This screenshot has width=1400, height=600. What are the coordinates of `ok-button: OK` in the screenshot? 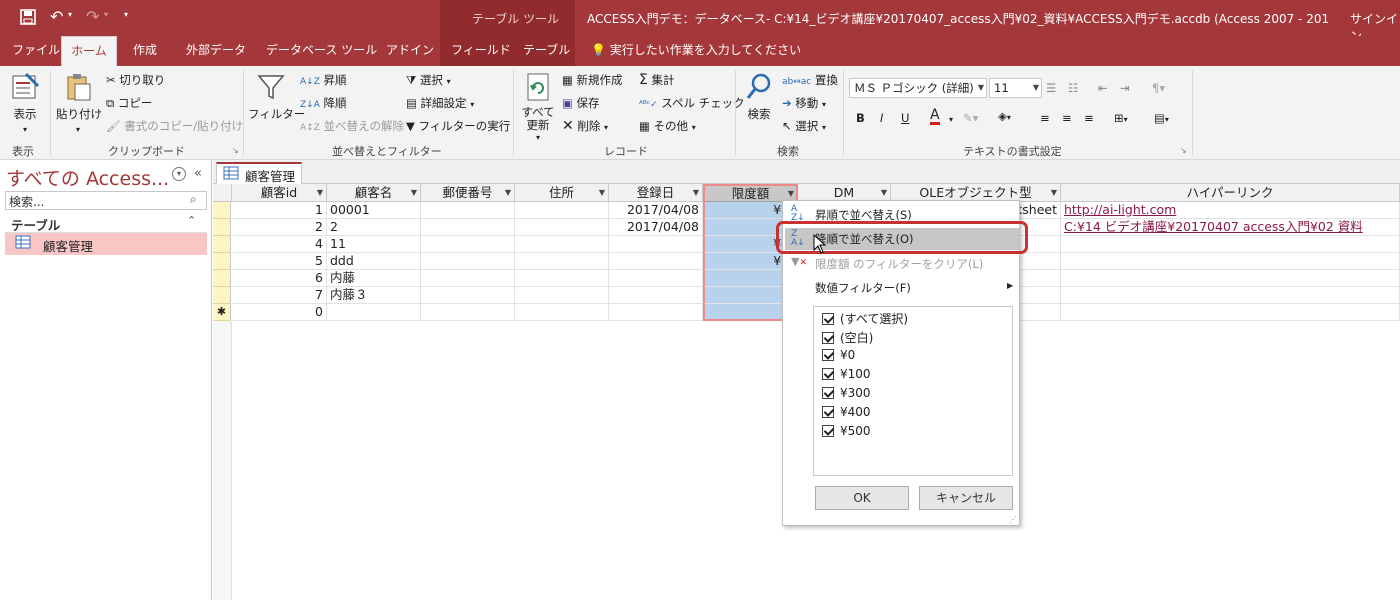 It's located at (862, 498).